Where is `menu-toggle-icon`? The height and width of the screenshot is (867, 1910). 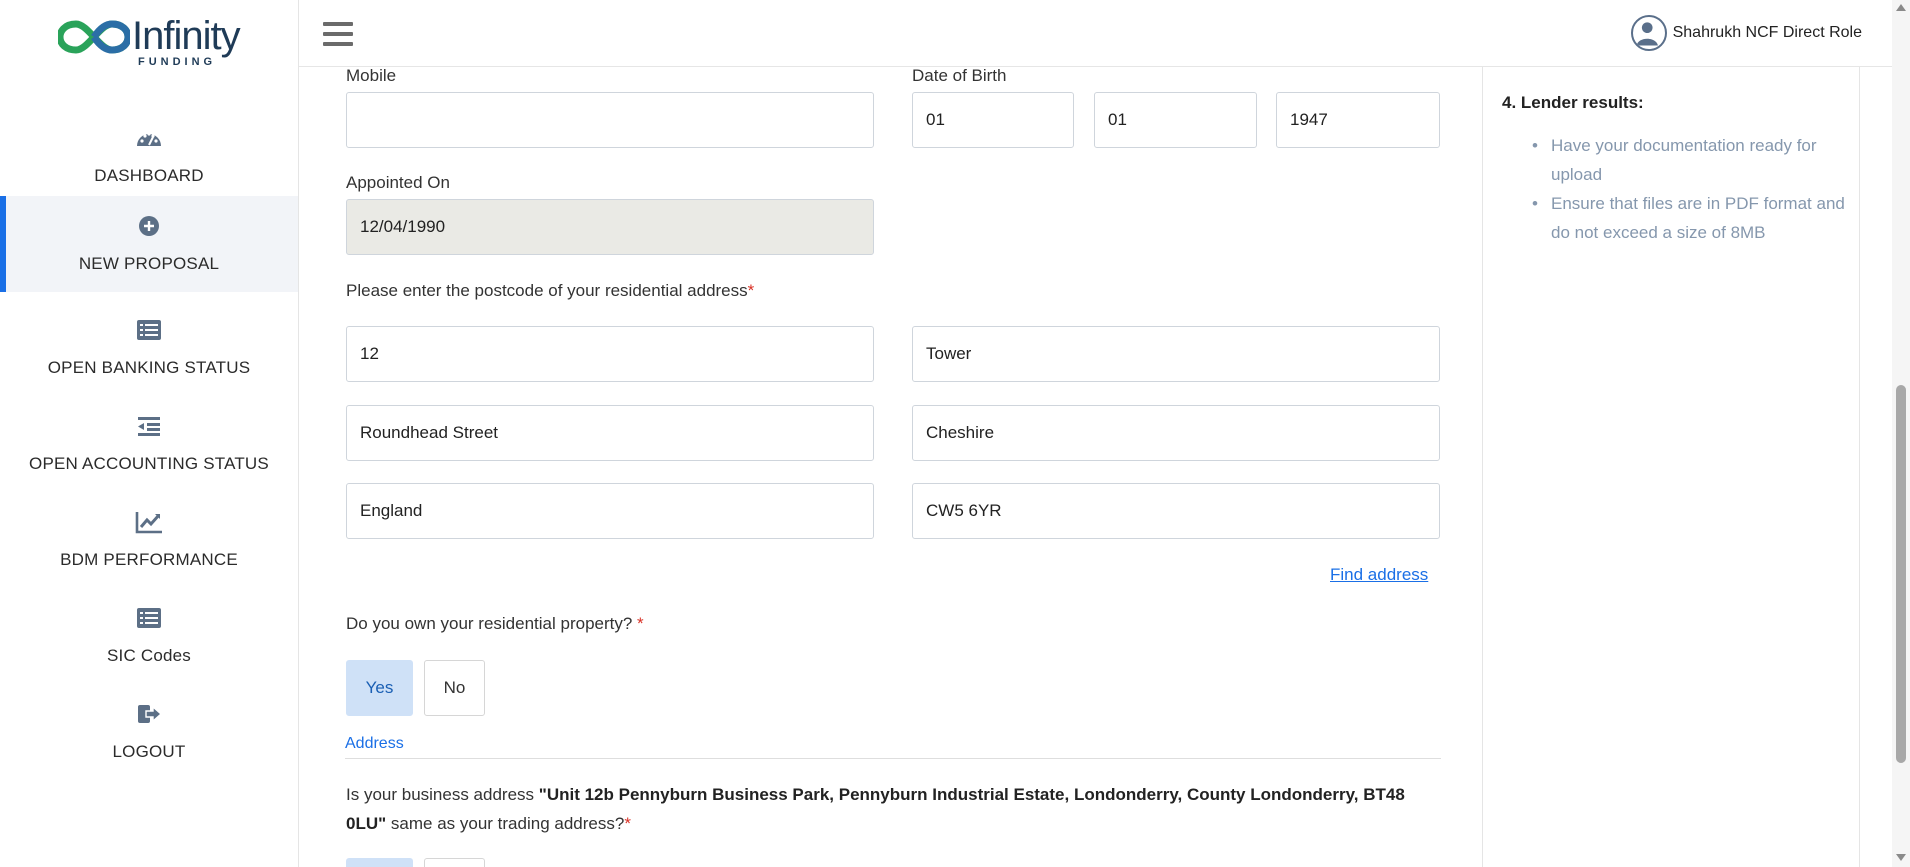
menu-toggle-icon is located at coordinates (338, 34).